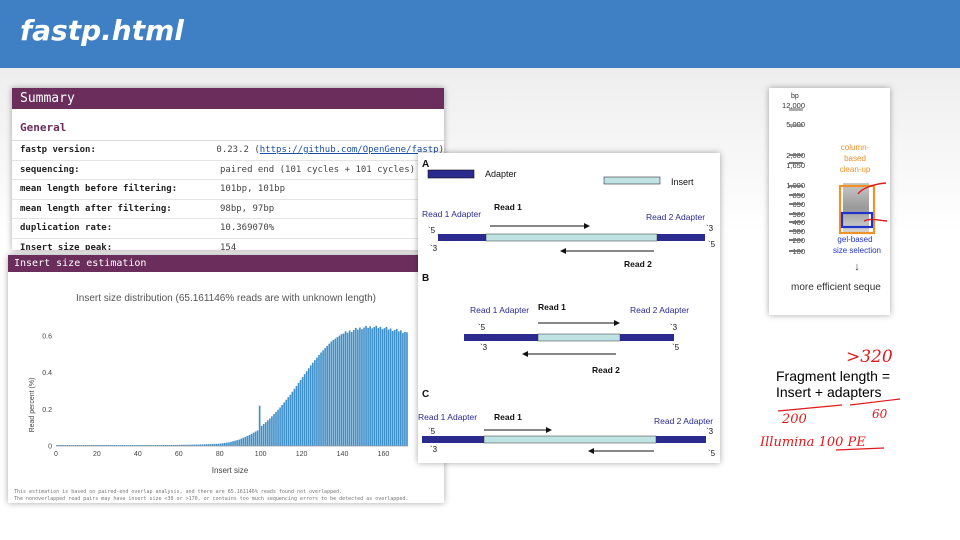 This screenshot has width=960, height=540. What do you see at coordinates (50, 447) in the screenshot?
I see `y-tick-label: 0` at bounding box center [50, 447].